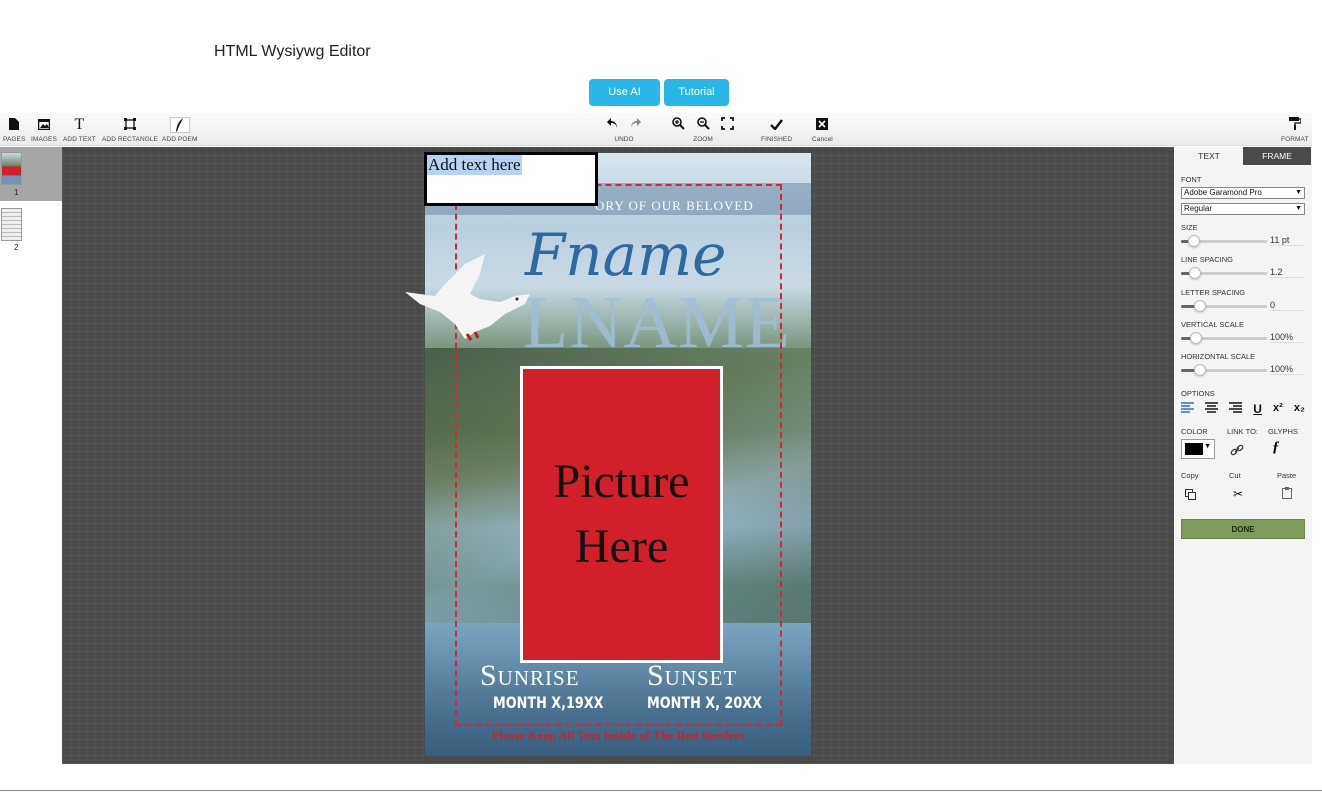  I want to click on tab-frame: FRAME, so click(1277, 156).